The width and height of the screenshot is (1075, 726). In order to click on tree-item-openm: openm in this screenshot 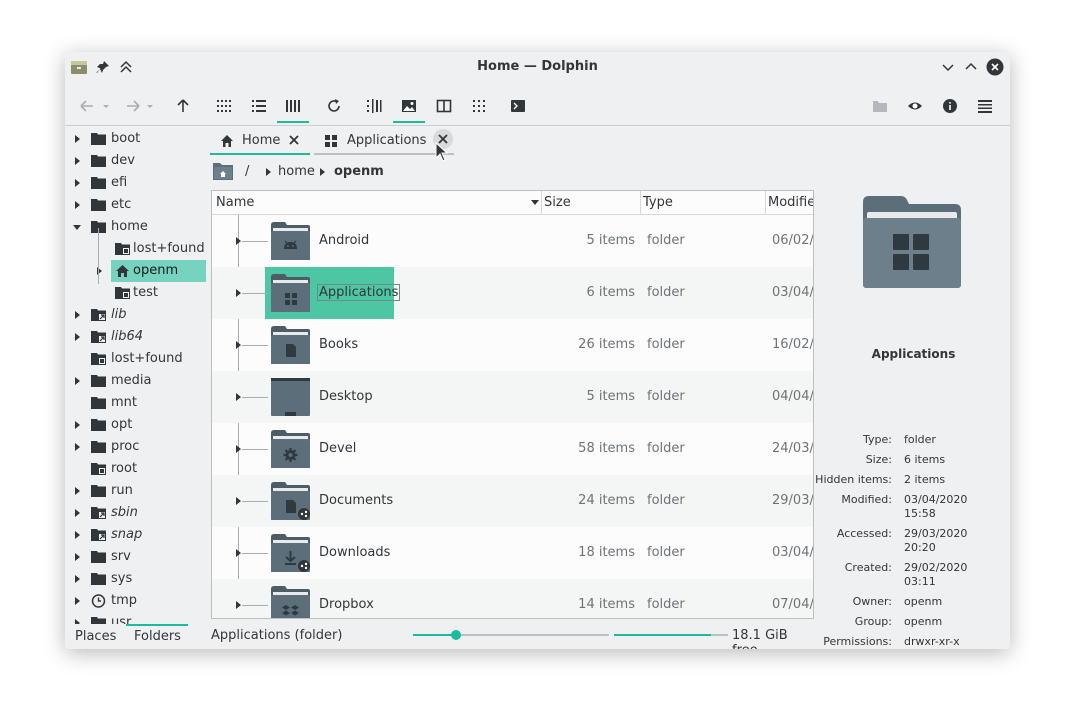, I will do `click(151, 271)`.